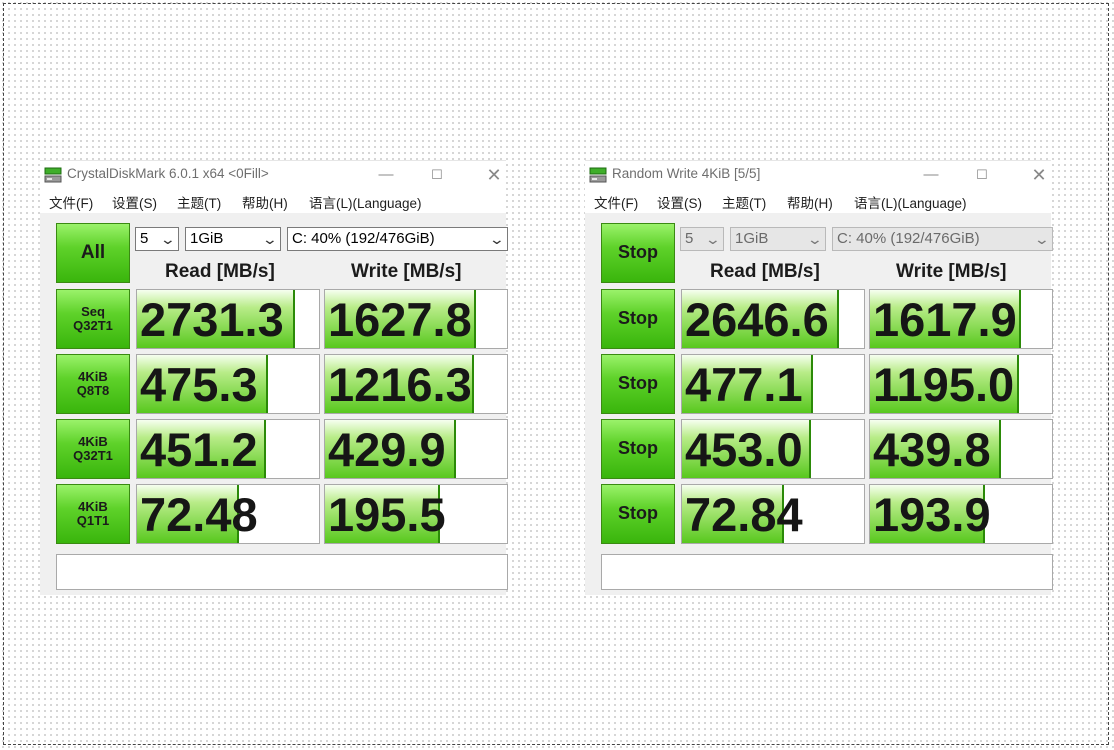 The width and height of the screenshot is (1114, 750). I want to click on drive-value: C: 40% (192/476GiB), so click(908, 238).